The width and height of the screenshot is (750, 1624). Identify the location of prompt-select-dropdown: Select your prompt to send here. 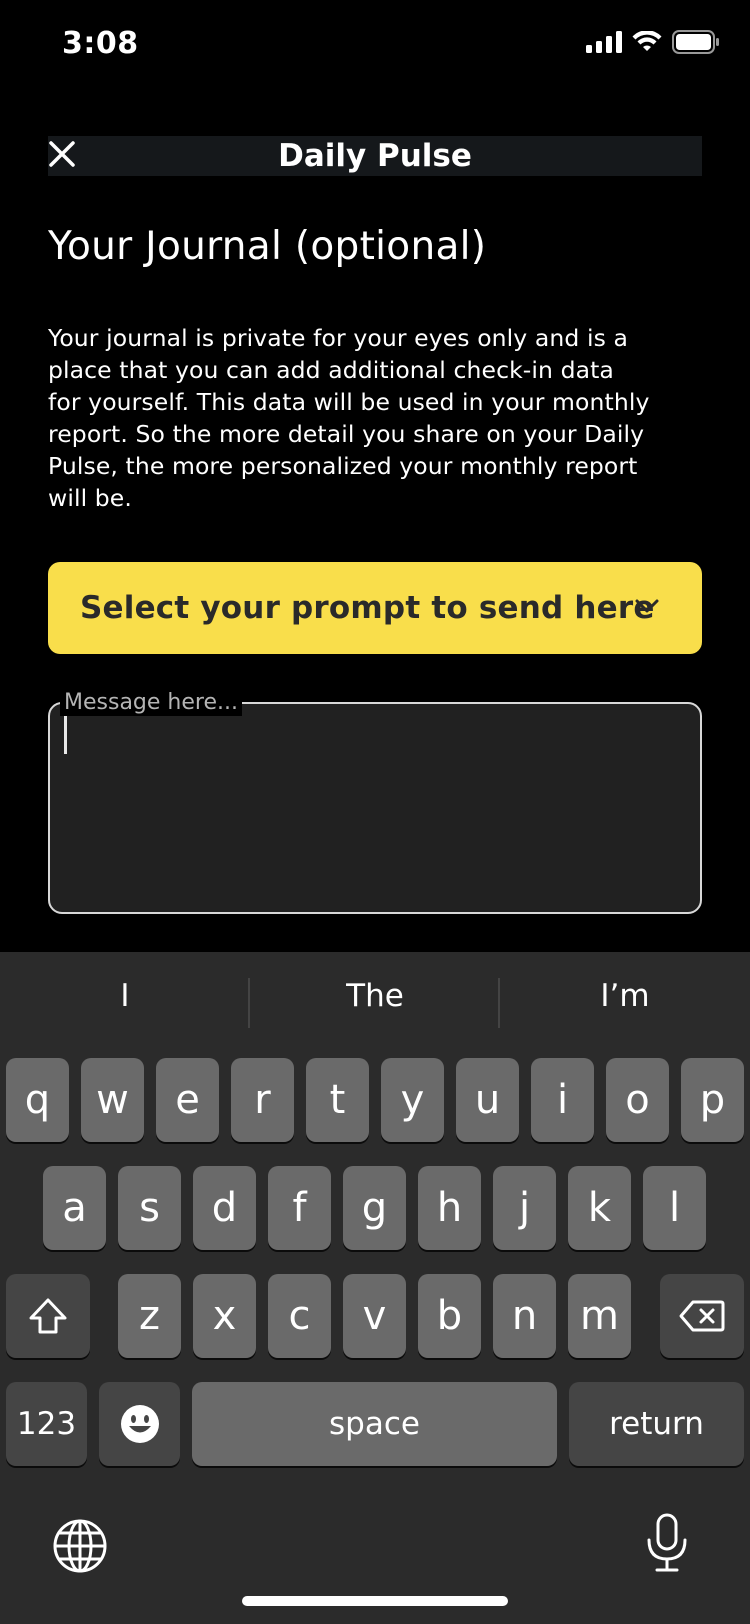
(375, 608).